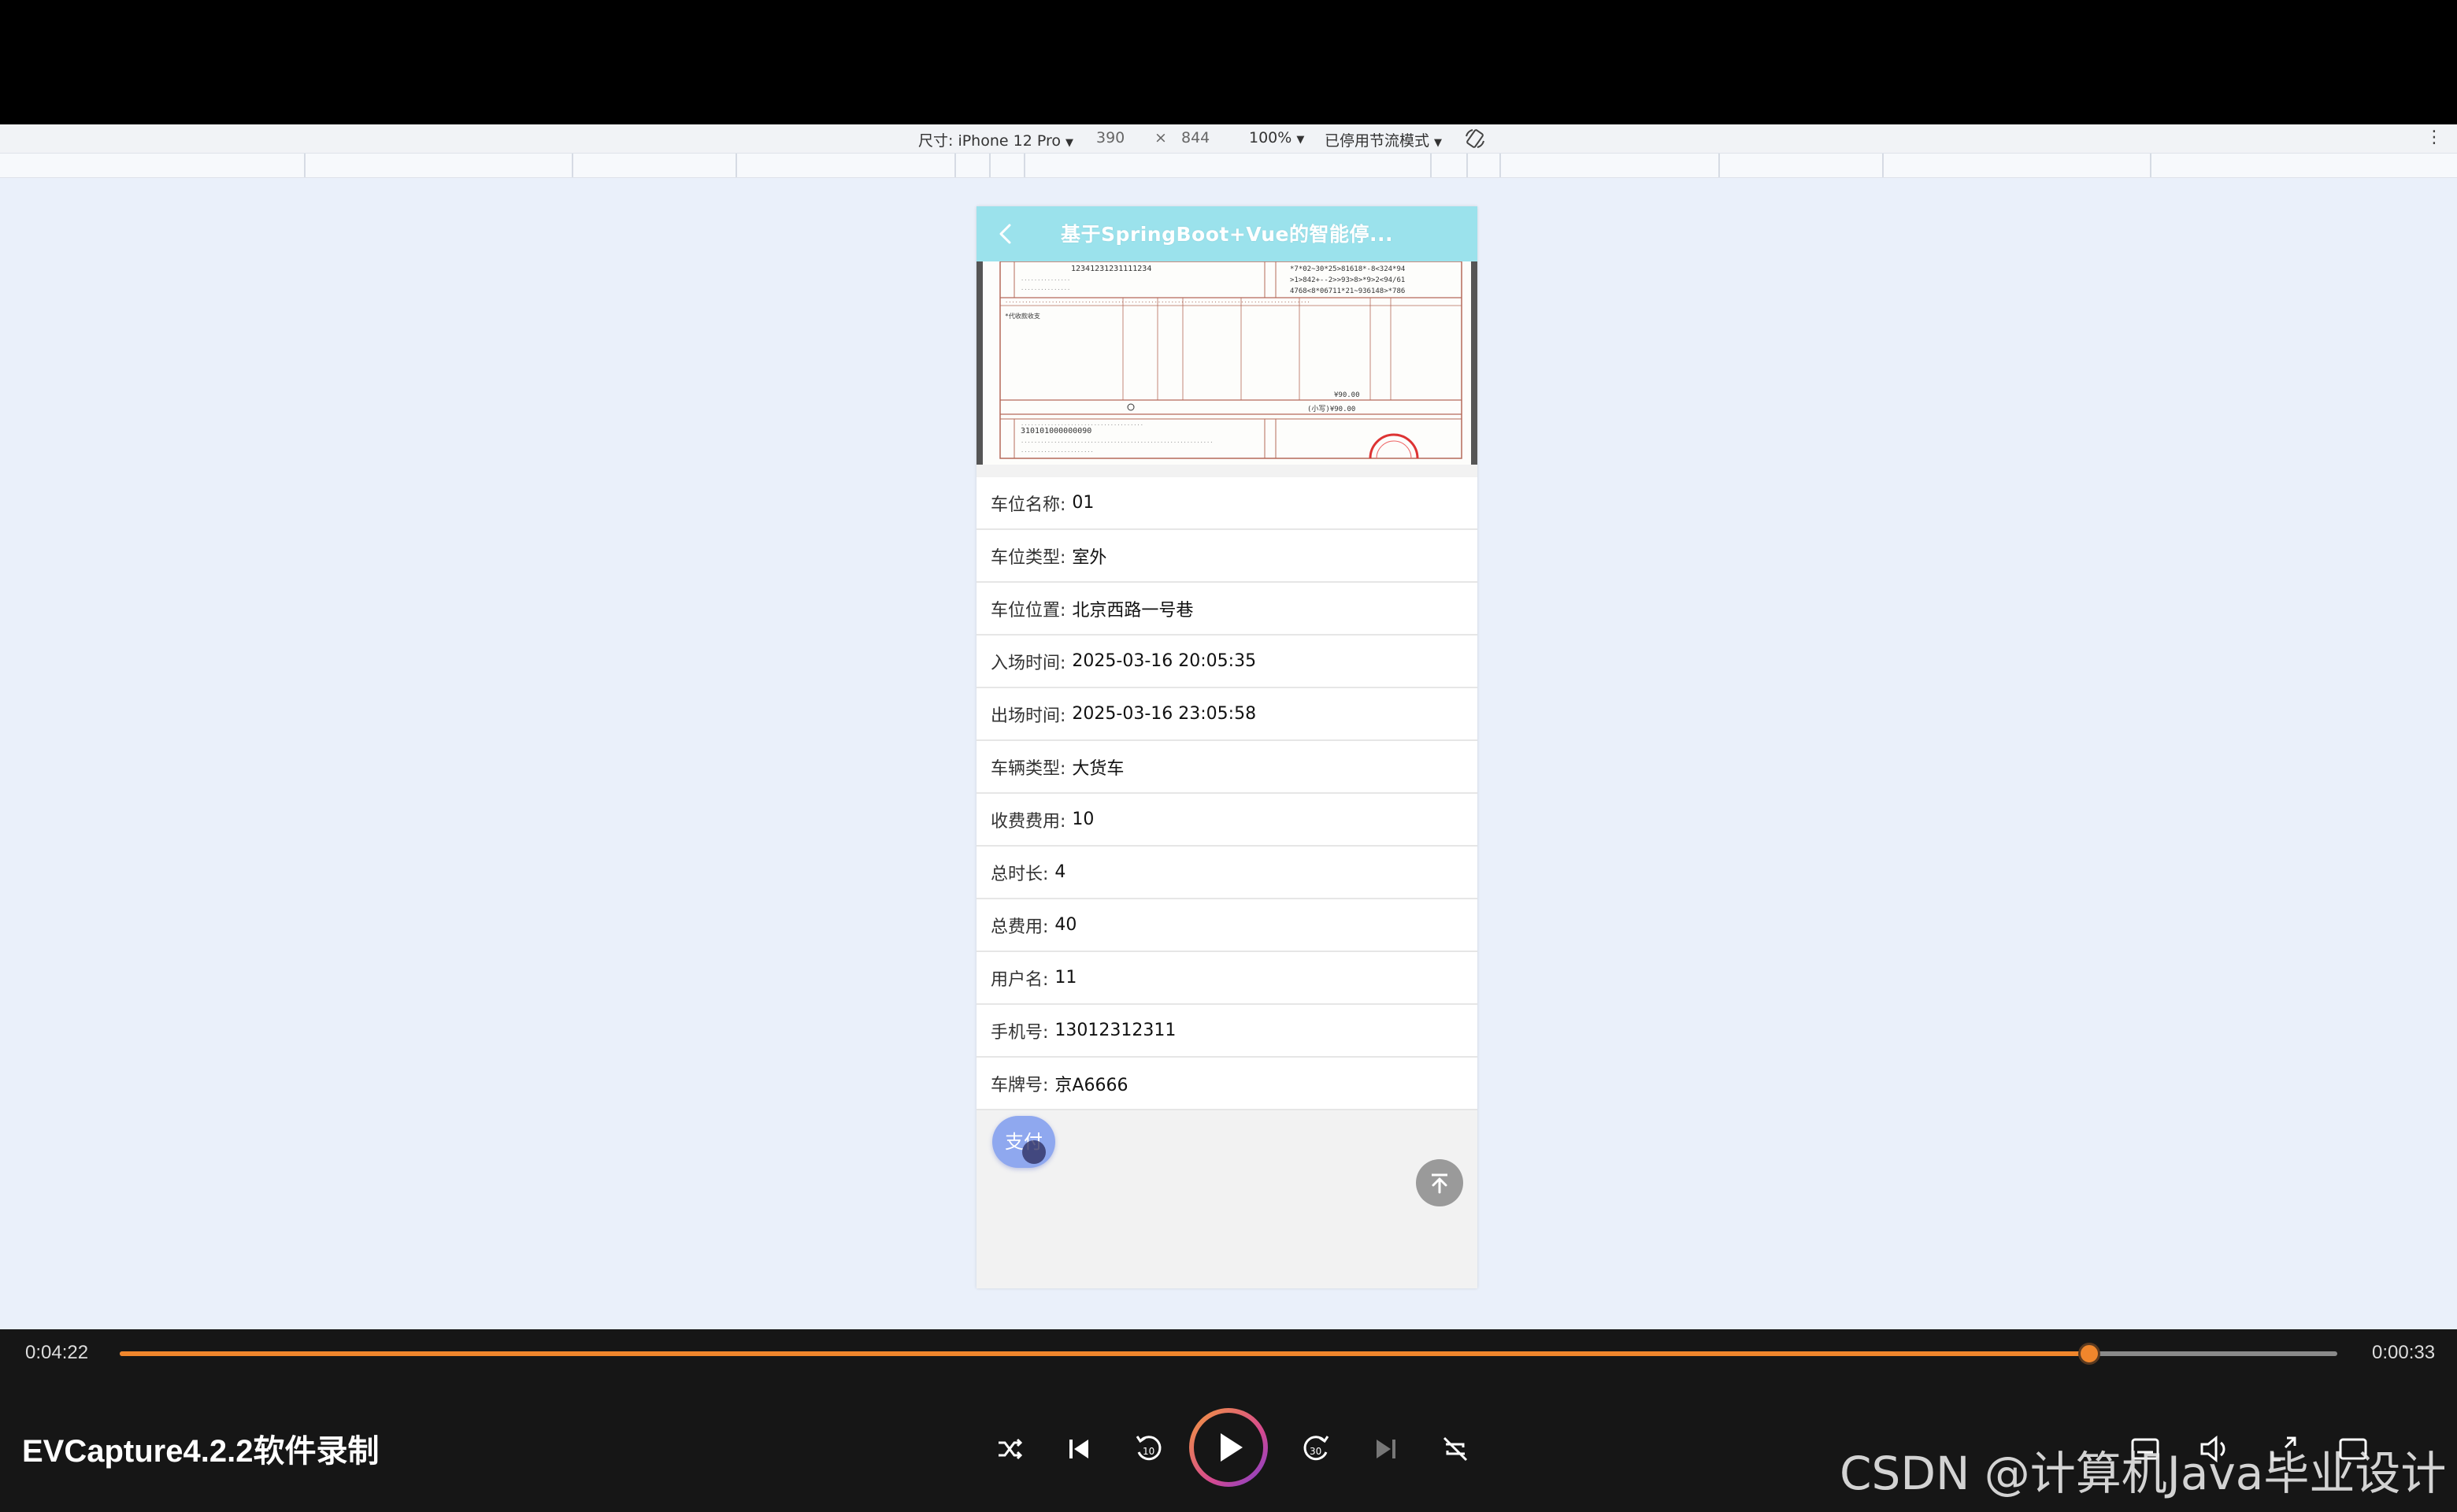 This screenshot has height=1512, width=2457. Describe the element at coordinates (2088, 1354) in the screenshot. I see `progress-thumb` at that location.